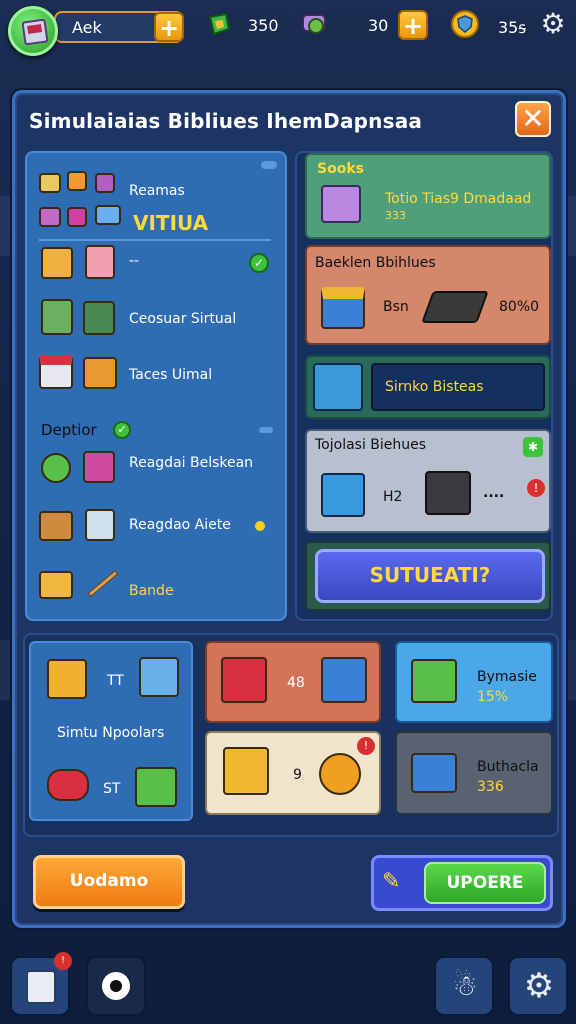 The width and height of the screenshot is (576, 1024). I want to click on tickets-value: 30, so click(378, 25).